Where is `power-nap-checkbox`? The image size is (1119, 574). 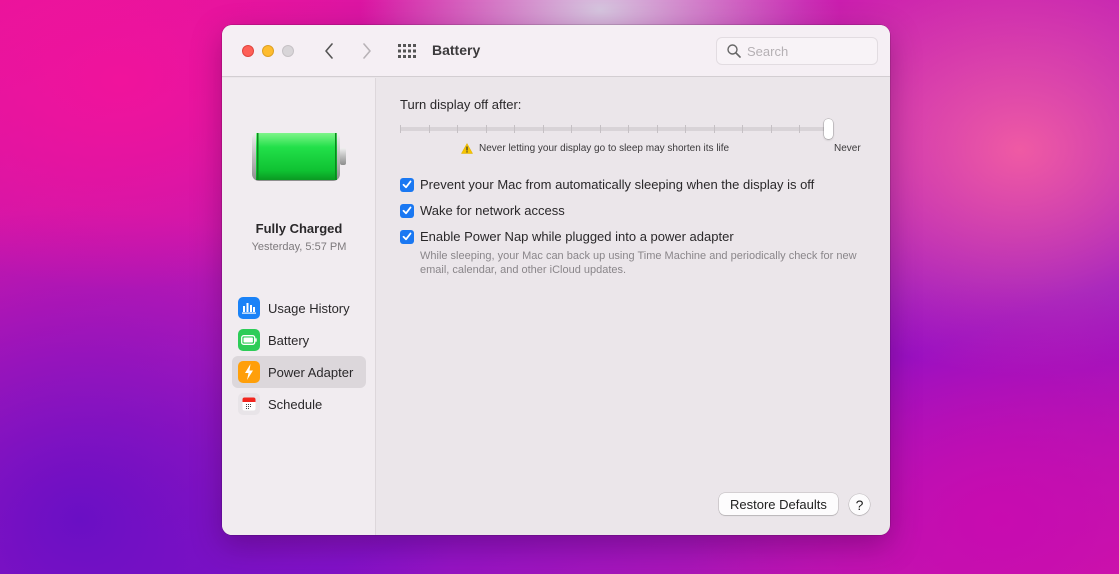 power-nap-checkbox is located at coordinates (407, 236).